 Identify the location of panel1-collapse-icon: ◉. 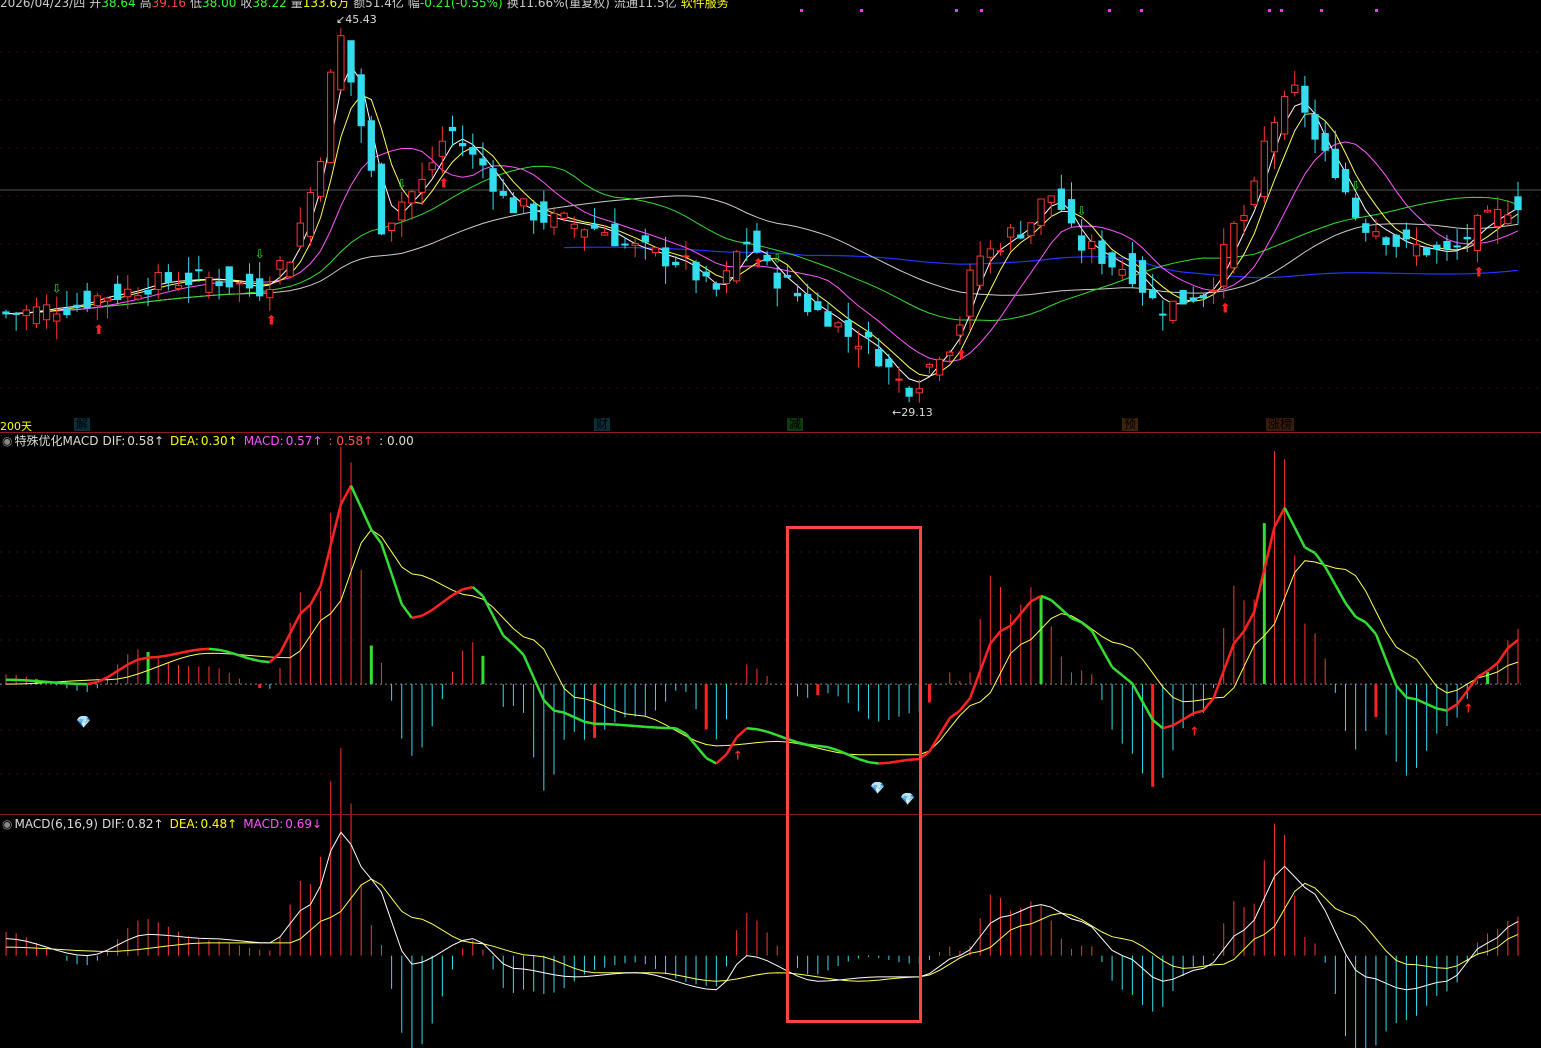
(7, 441).